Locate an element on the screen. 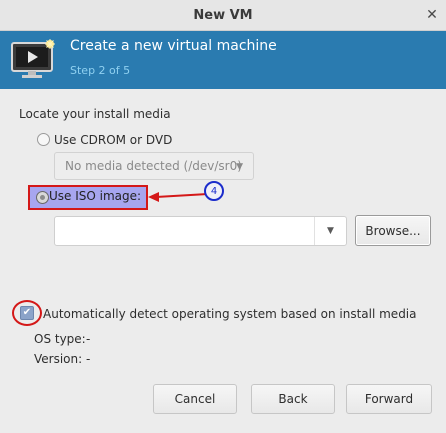 This screenshot has height=433, width=446. iso-path-input is located at coordinates (185, 231).